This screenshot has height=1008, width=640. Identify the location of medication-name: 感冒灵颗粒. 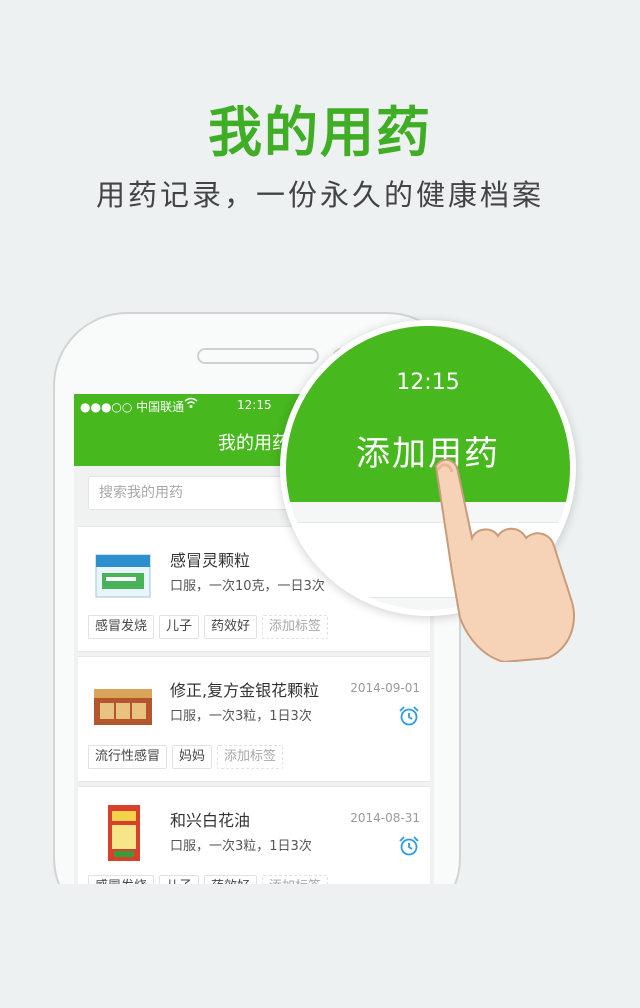
(210, 560).